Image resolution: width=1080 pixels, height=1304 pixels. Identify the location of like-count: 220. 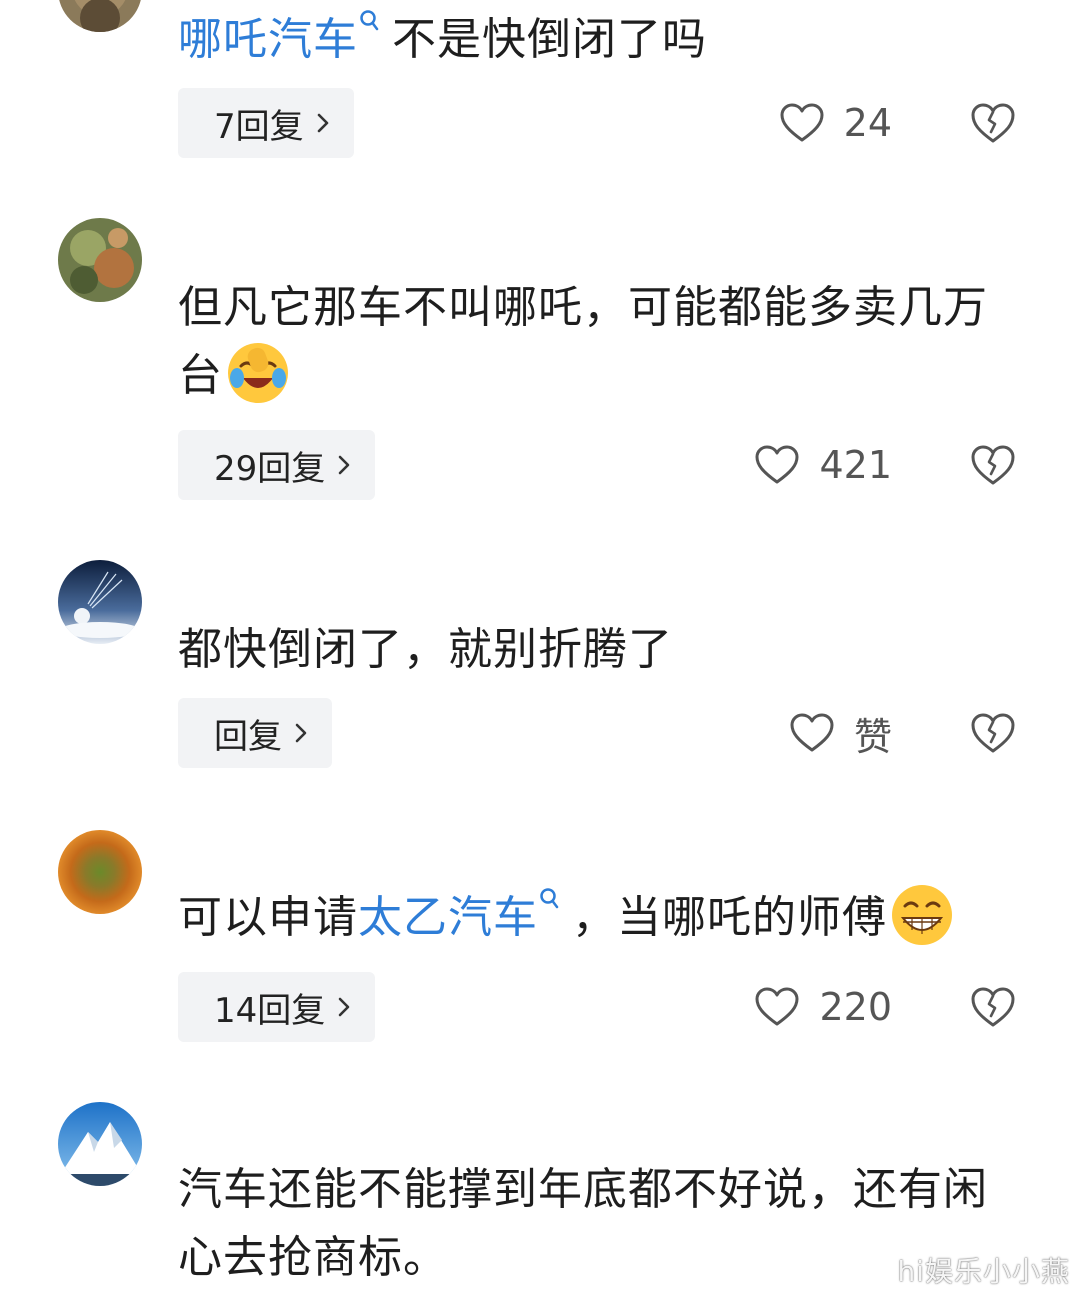
(855, 1007).